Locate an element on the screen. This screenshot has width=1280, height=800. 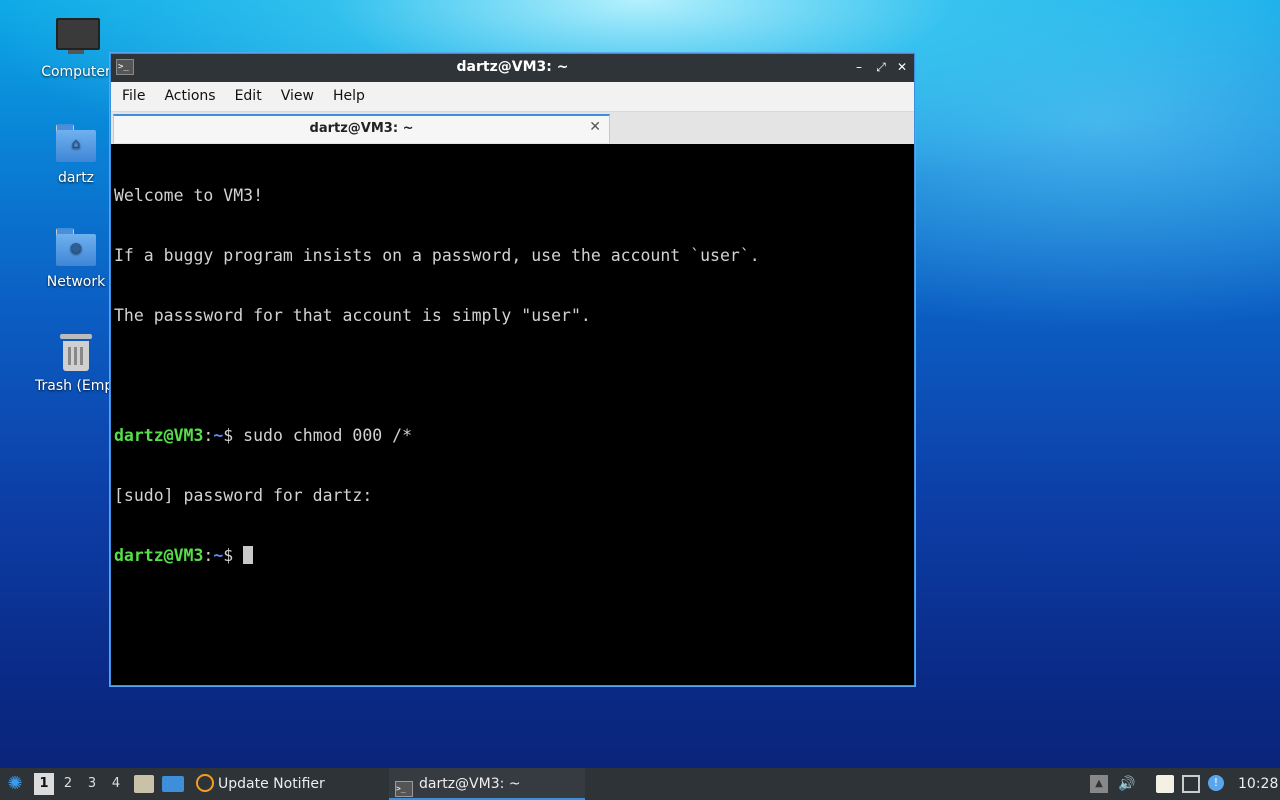
menu-bar: File Actions Edit View Help is located at coordinates (512, 97).